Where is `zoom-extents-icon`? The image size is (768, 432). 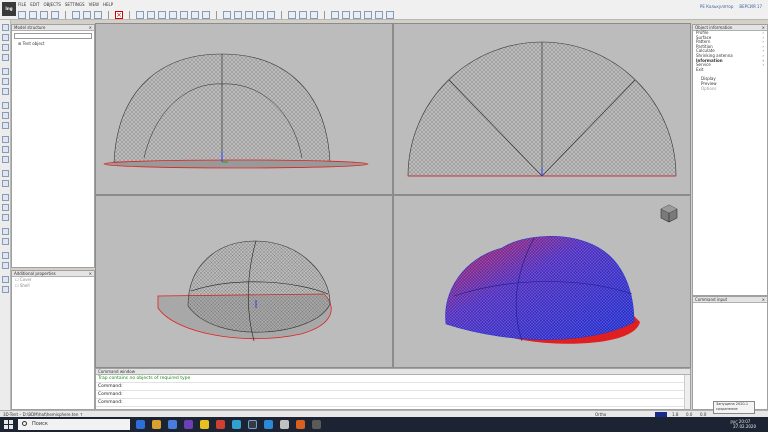
zoom-extents-icon is located at coordinates (195, 14).